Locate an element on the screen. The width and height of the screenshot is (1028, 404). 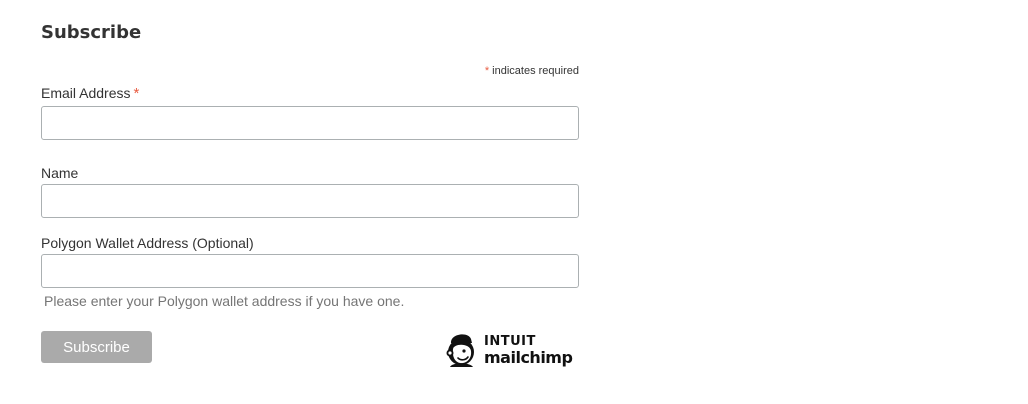
email-label: Email Address * is located at coordinates (90, 93).